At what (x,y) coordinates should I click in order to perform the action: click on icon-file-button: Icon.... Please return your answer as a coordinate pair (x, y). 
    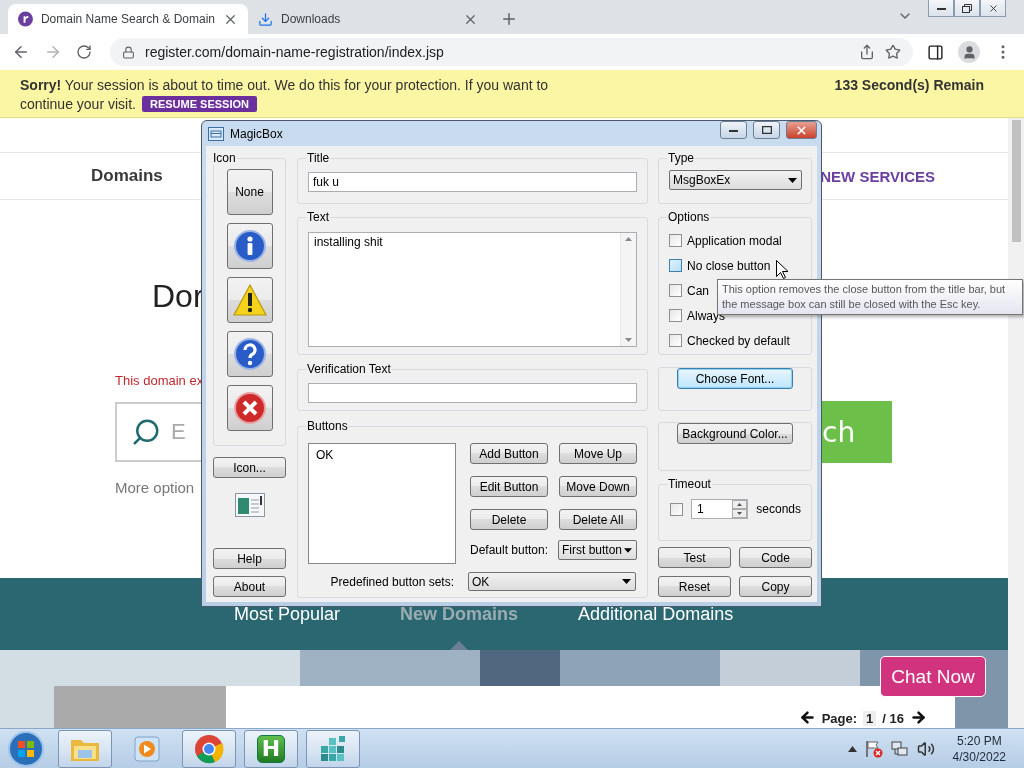
    Looking at the image, I should click on (249, 467).